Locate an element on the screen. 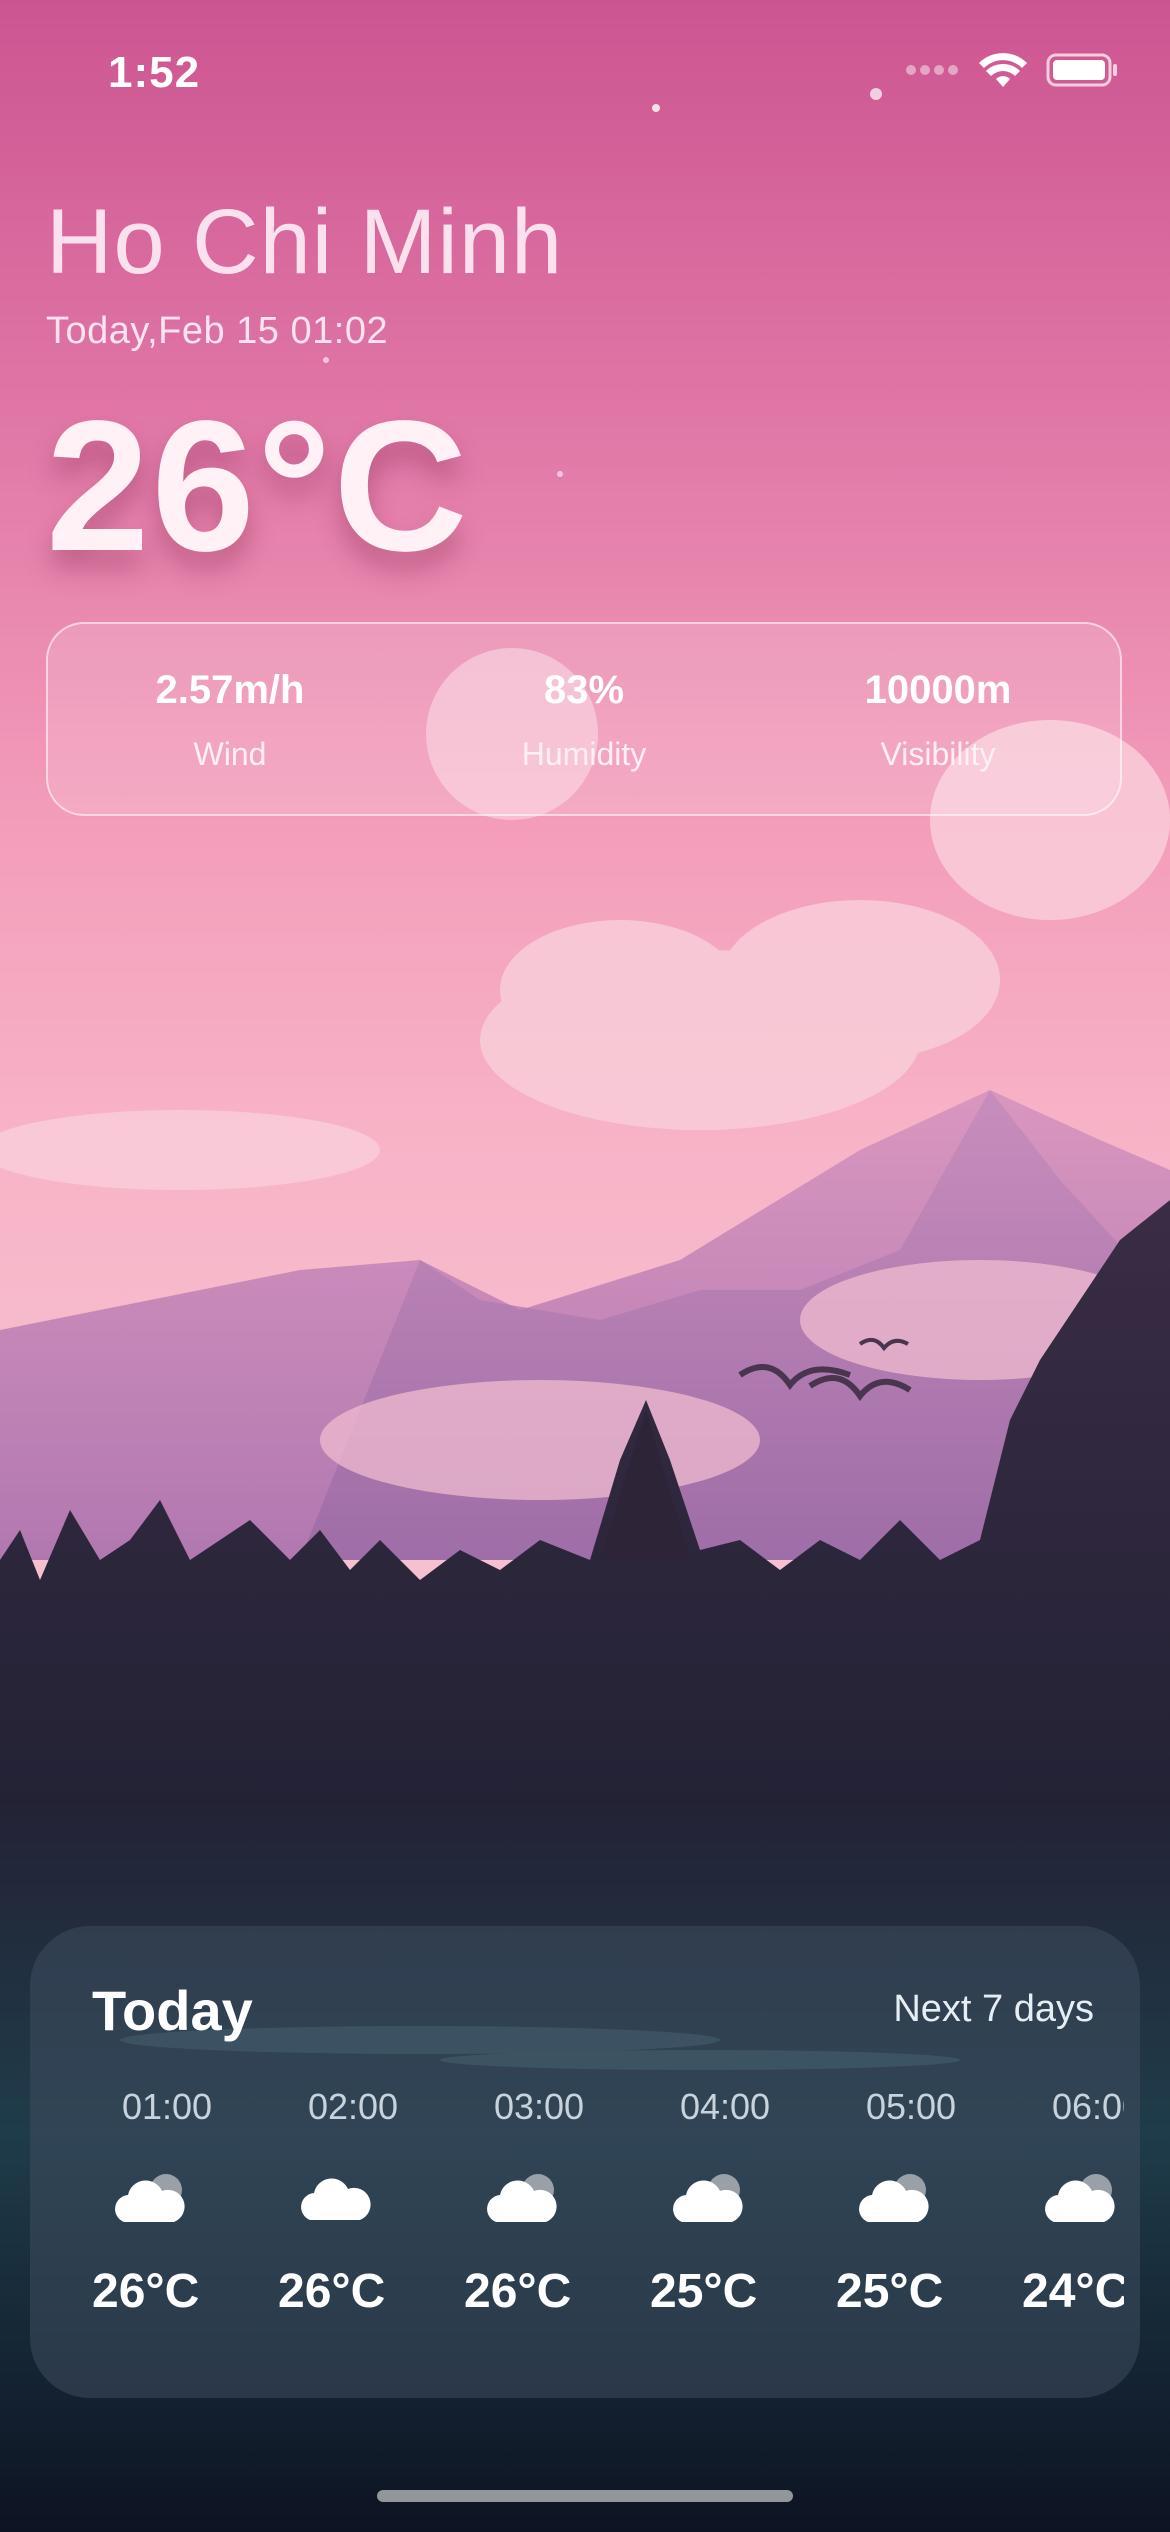 The height and width of the screenshot is (2532, 1170). hour-time: 03:00 is located at coordinates (539, 2106).